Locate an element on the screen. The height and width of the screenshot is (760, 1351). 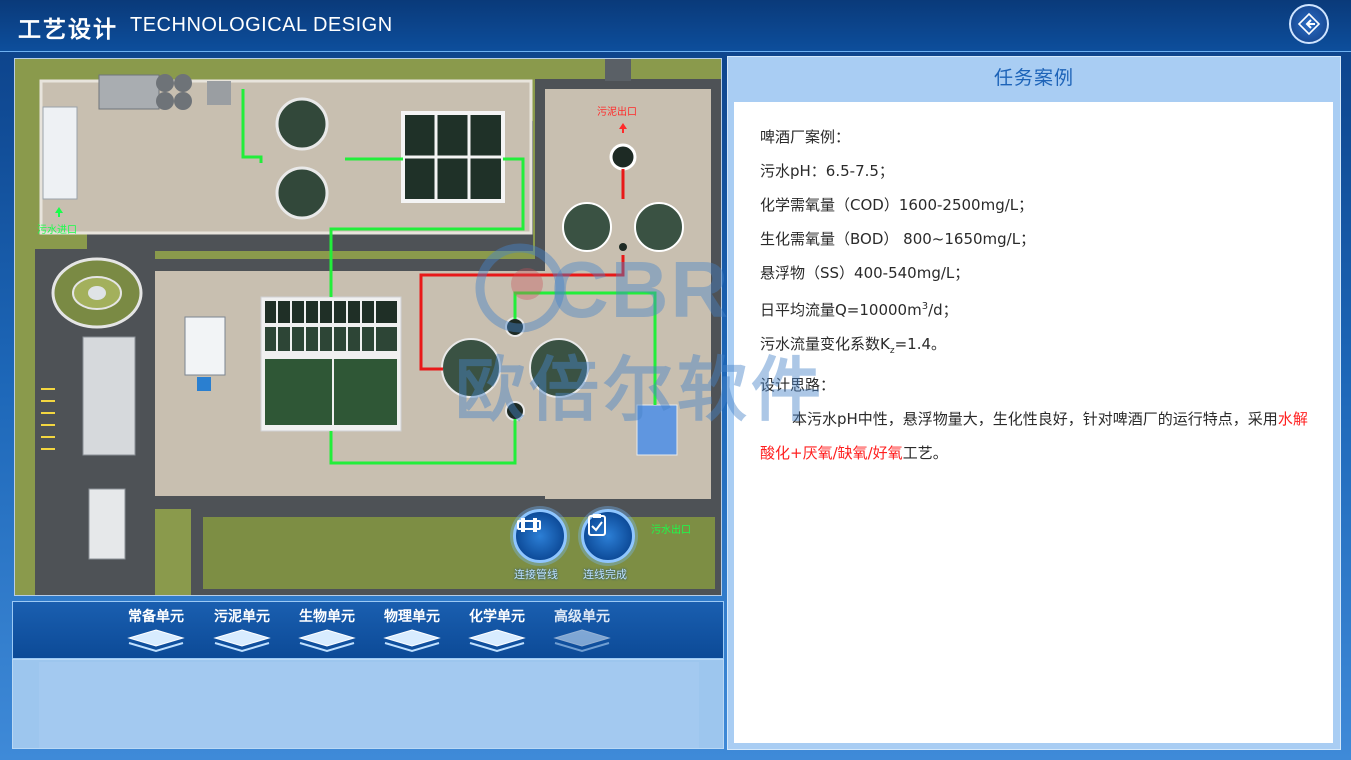
case-title: 啤酒厂案例： is located at coordinates (805, 137).